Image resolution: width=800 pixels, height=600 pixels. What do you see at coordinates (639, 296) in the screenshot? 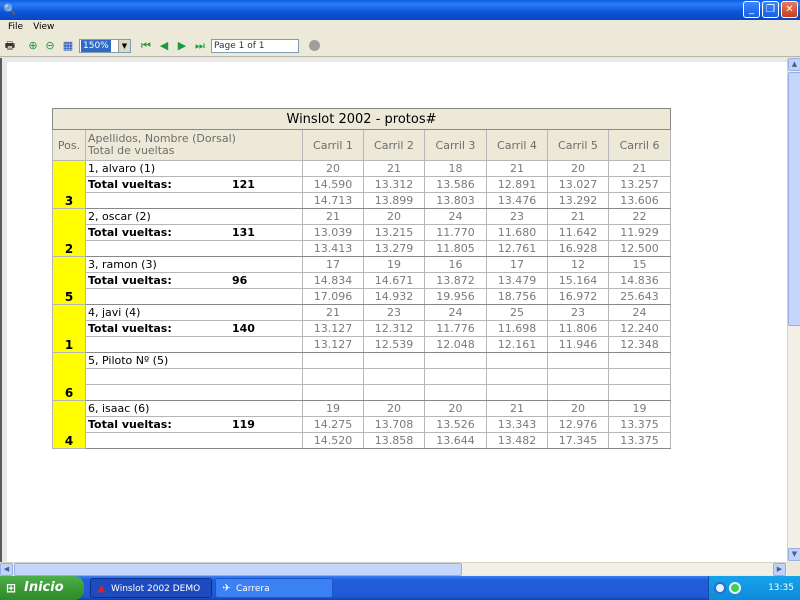
I see `average-lap-time: 25.643` at bounding box center [639, 296].